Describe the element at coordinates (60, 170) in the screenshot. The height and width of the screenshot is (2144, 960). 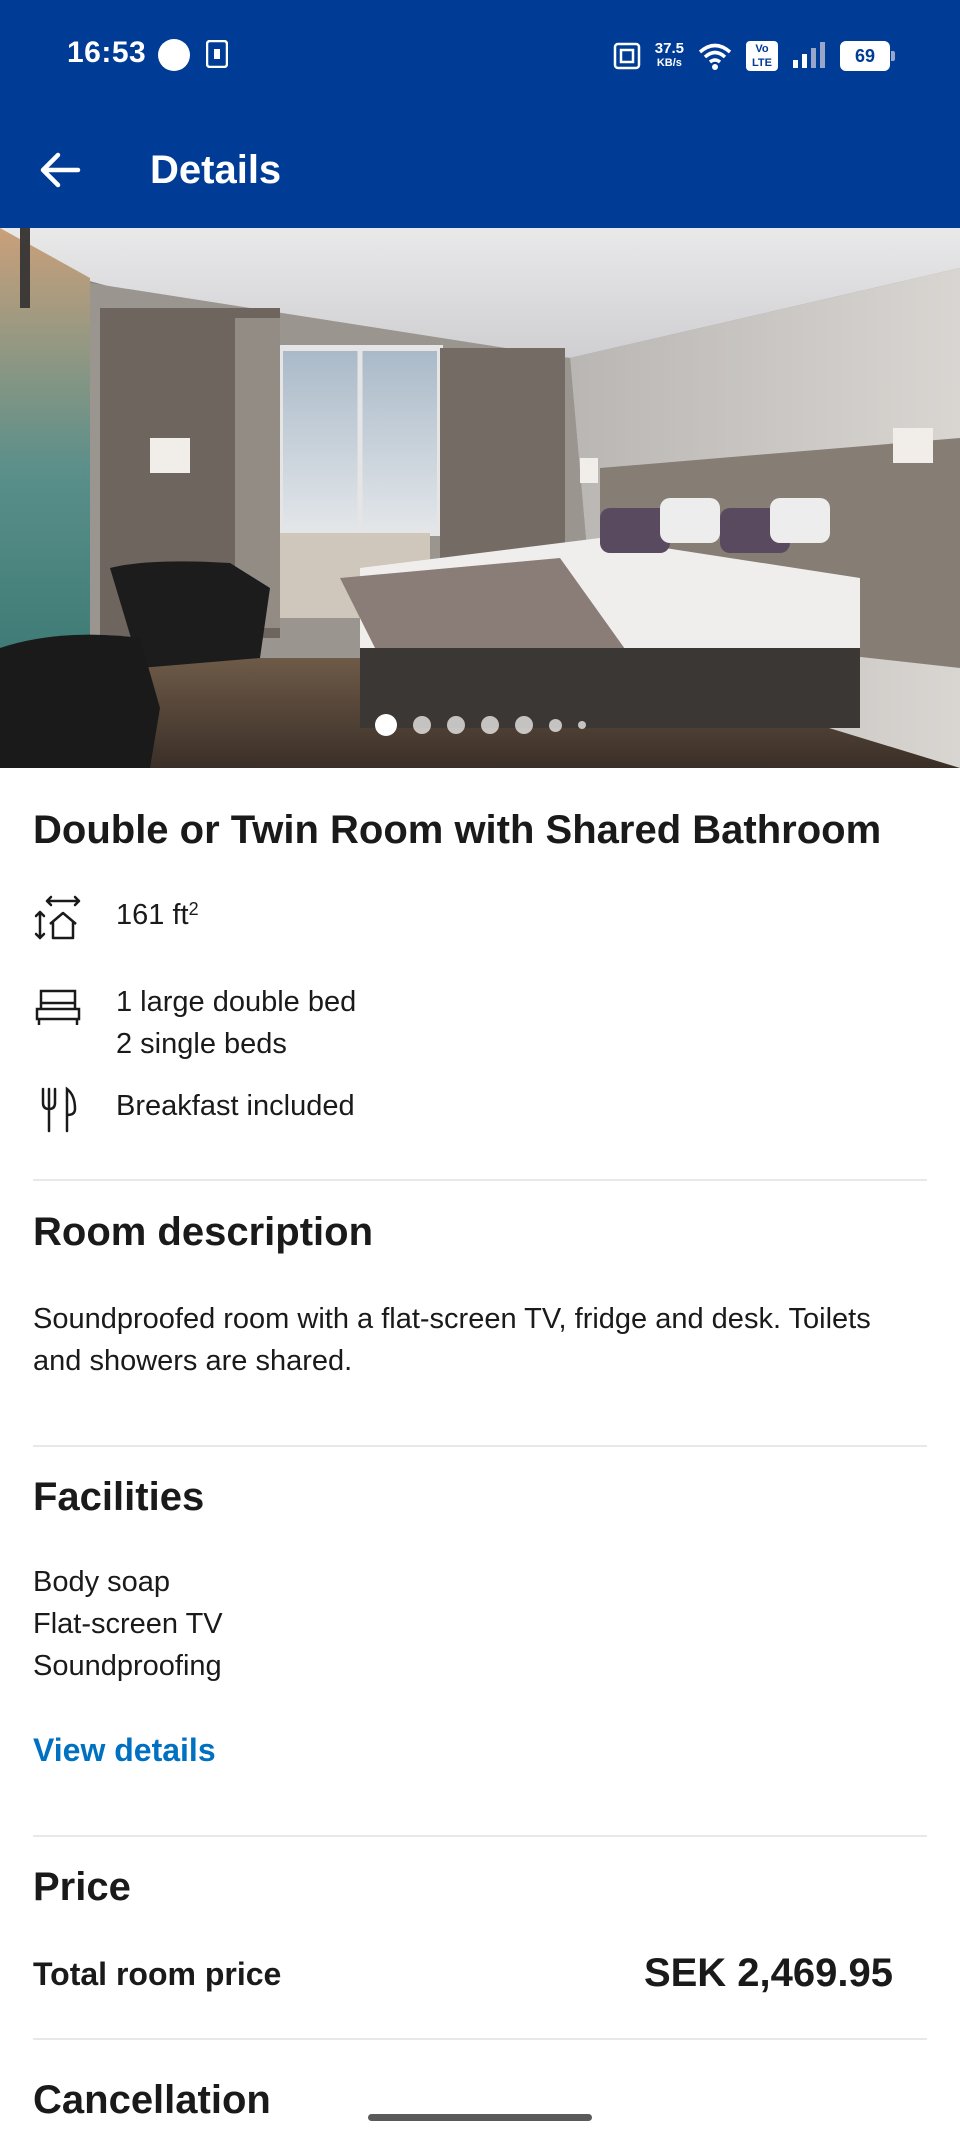
I see `arrow-left-icon` at that location.